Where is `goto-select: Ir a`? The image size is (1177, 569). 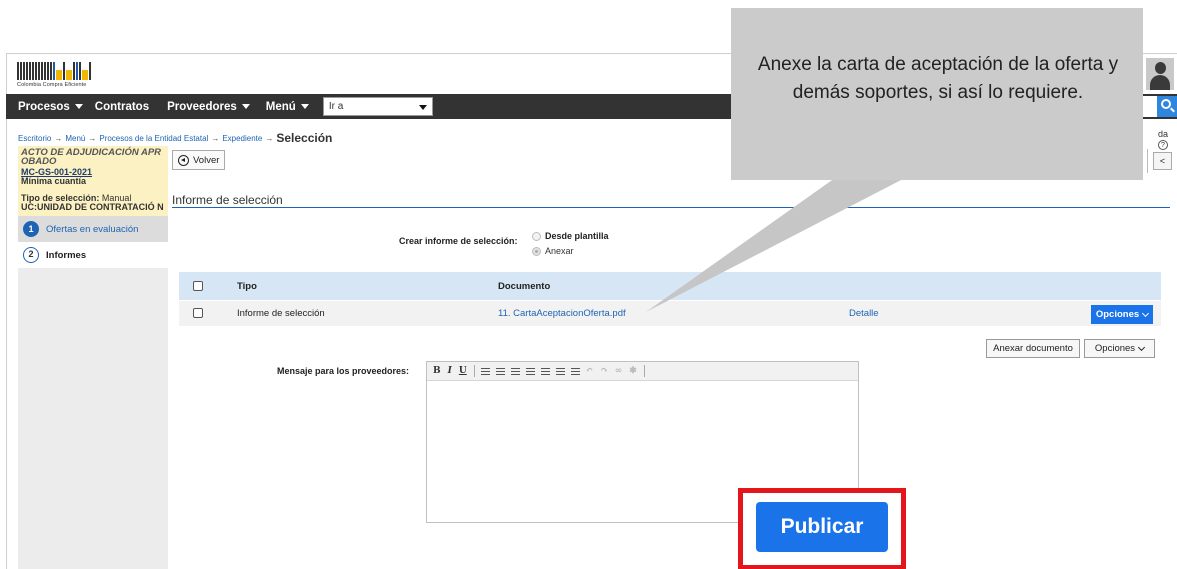 goto-select: Ir a is located at coordinates (377, 106).